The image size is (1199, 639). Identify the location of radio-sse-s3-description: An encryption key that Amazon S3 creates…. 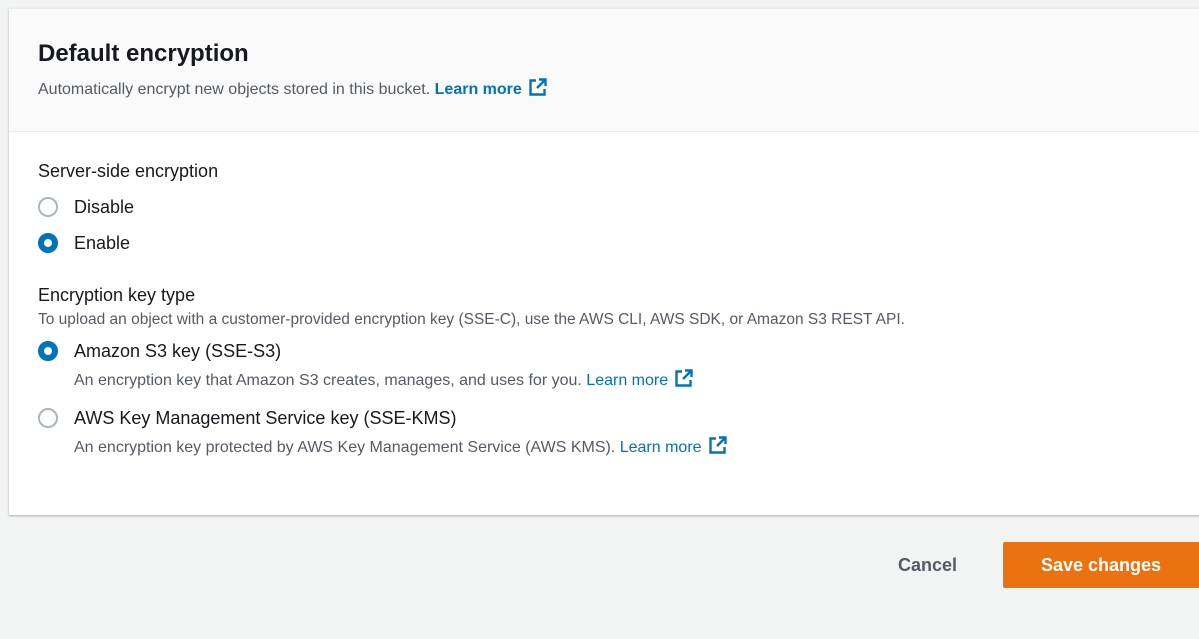
(384, 379).